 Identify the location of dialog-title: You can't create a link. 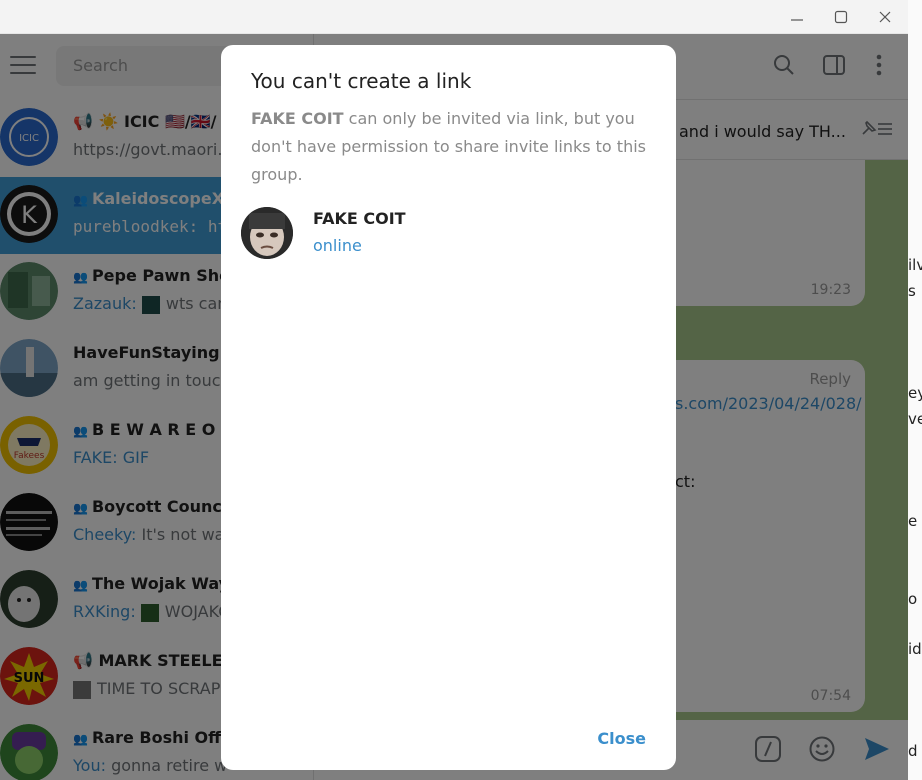
(361, 81).